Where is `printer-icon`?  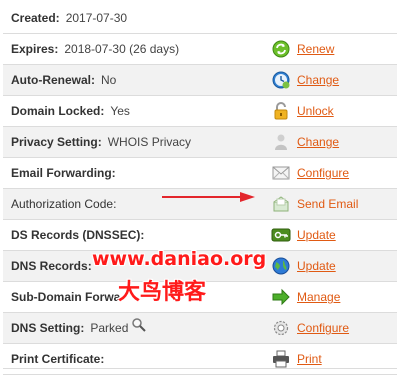
printer-icon is located at coordinates (281, 359).